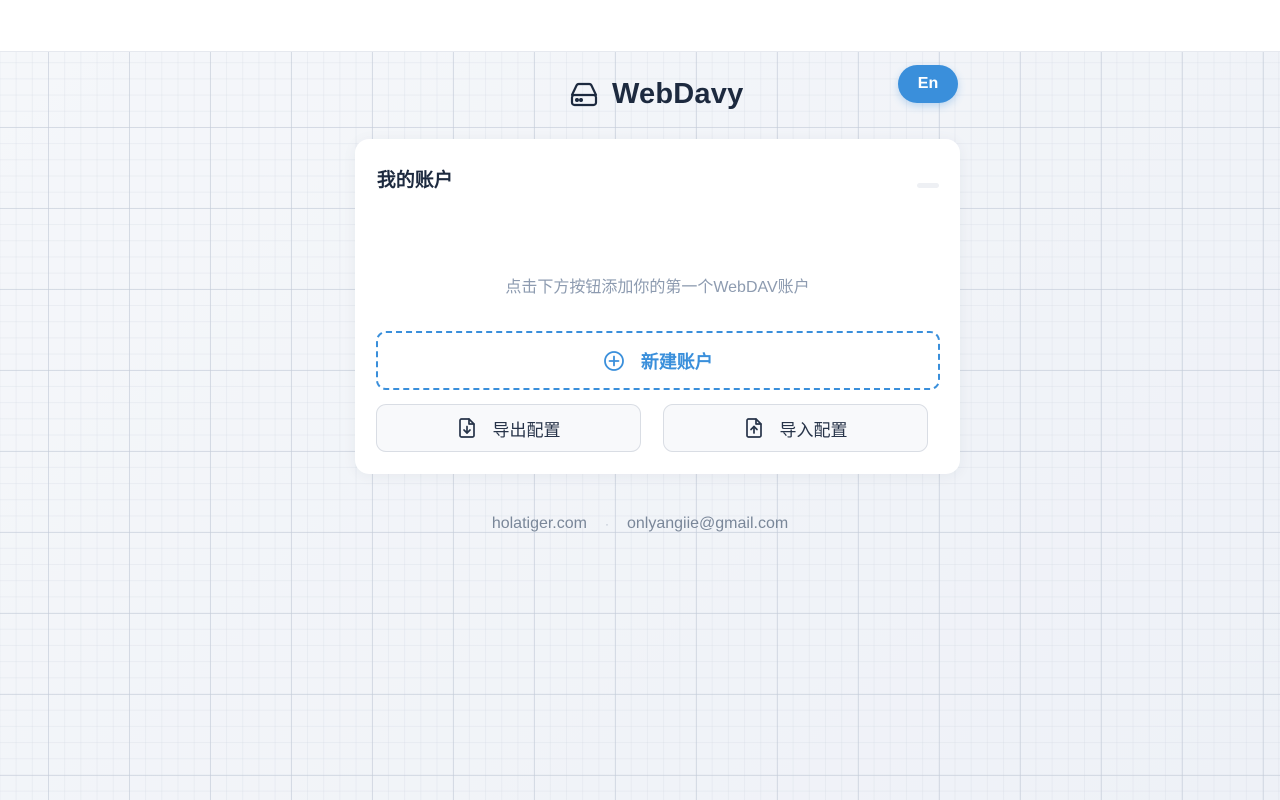  Describe the element at coordinates (467, 428) in the screenshot. I see `file-download-icon` at that location.